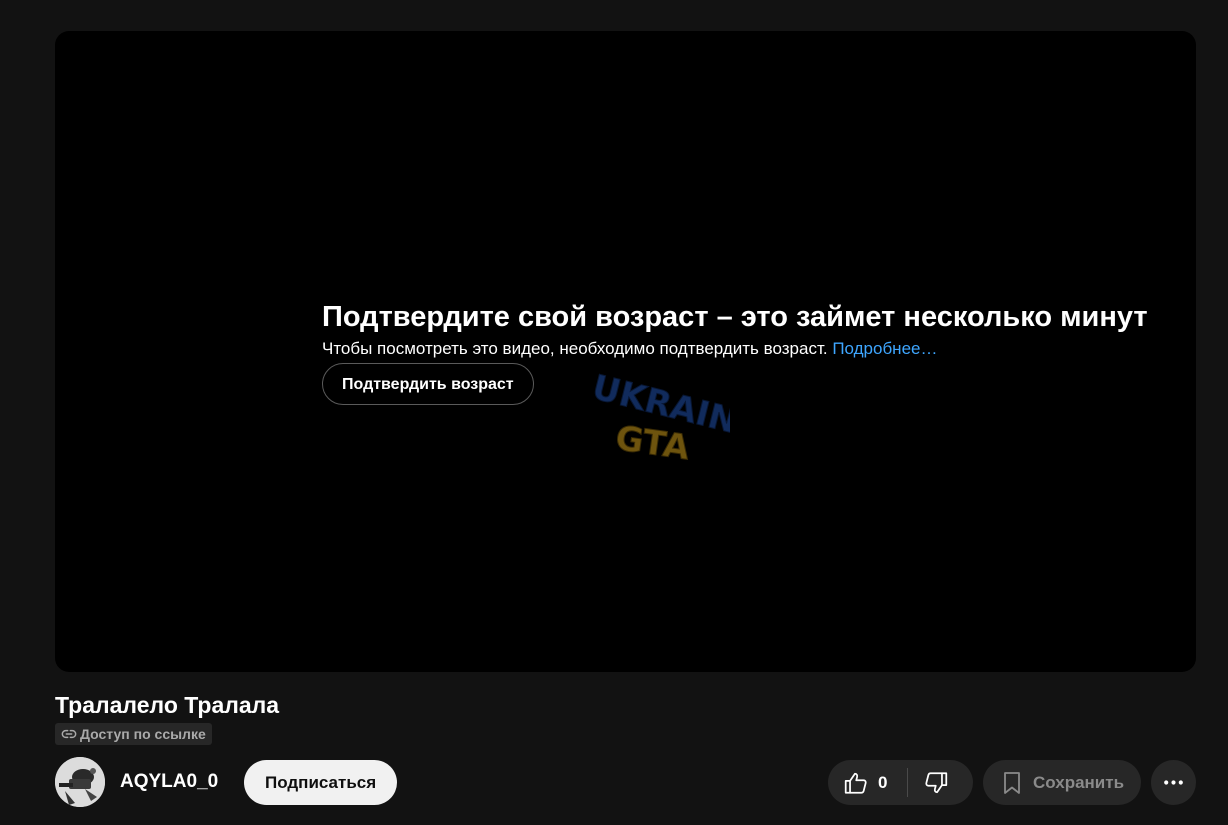 The height and width of the screenshot is (825, 1228). What do you see at coordinates (428, 384) in the screenshot?
I see `confirm-age-button: Подтвердить возраст` at bounding box center [428, 384].